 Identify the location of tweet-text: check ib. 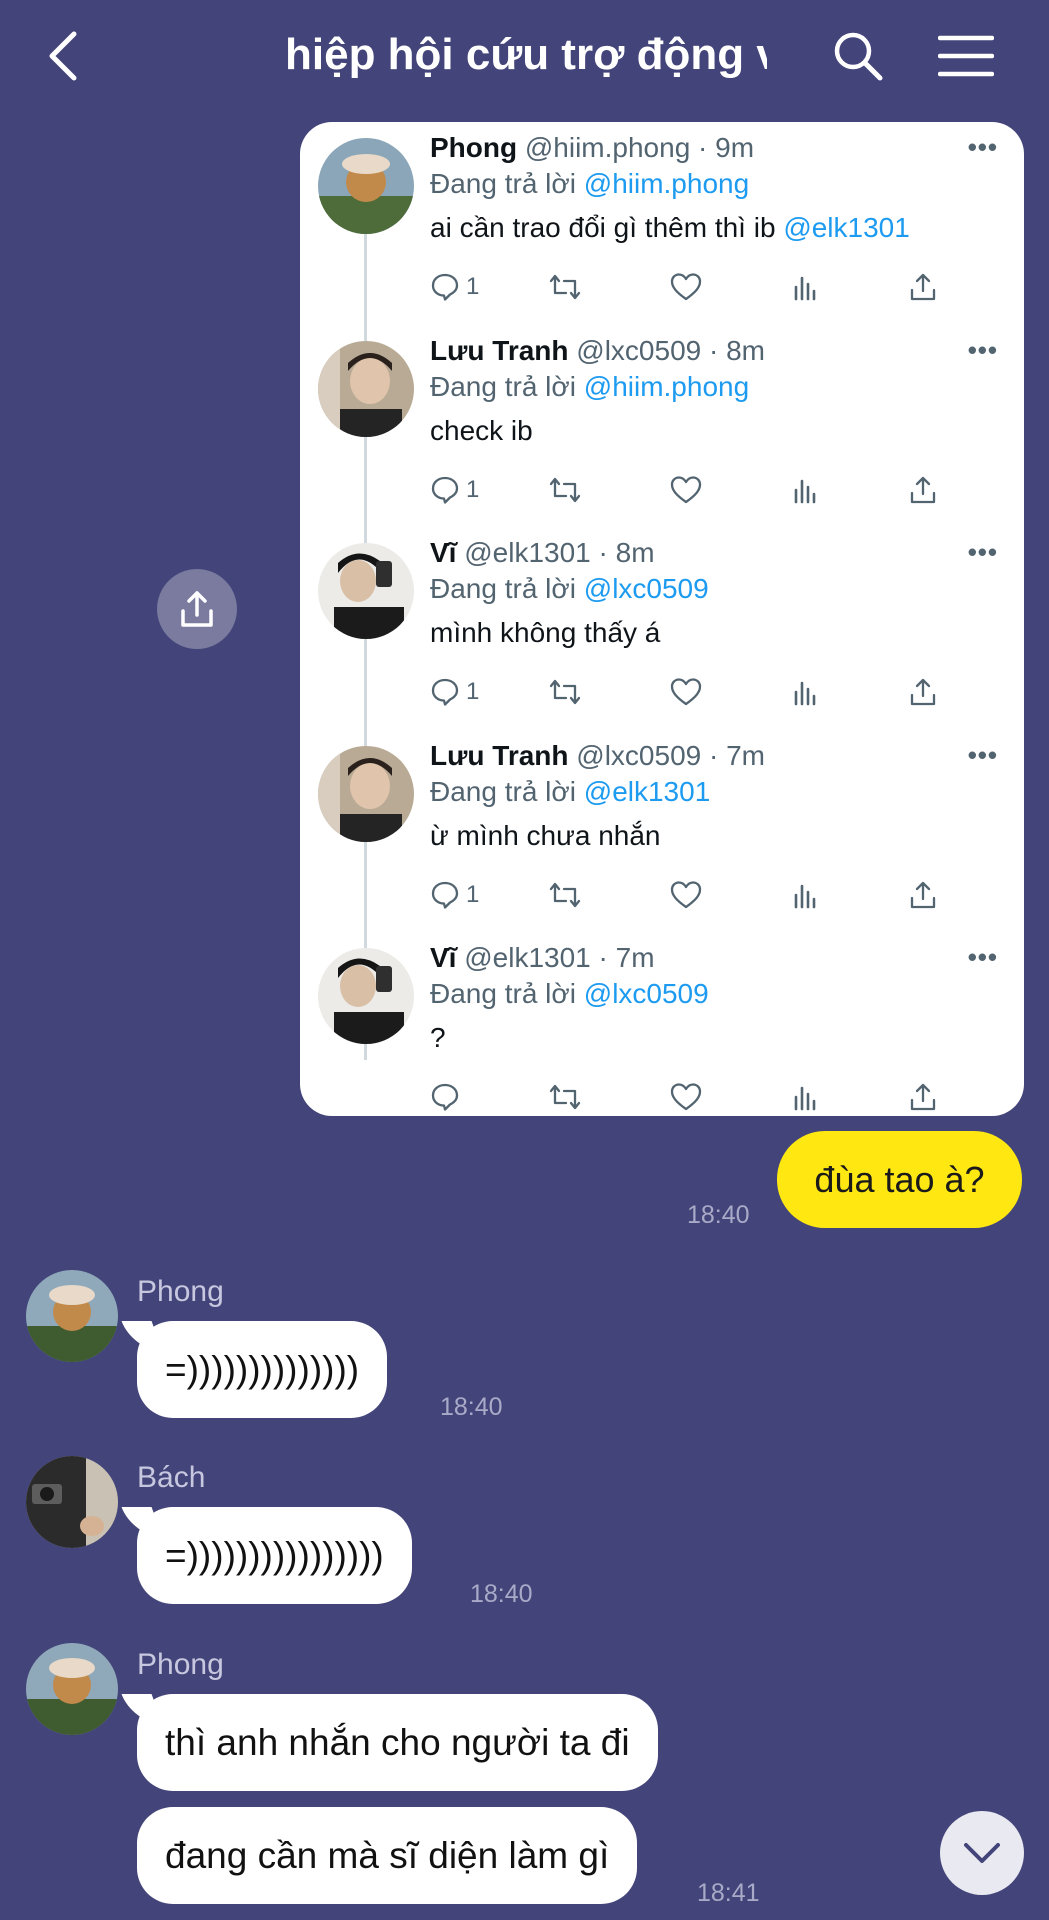
(481, 430).